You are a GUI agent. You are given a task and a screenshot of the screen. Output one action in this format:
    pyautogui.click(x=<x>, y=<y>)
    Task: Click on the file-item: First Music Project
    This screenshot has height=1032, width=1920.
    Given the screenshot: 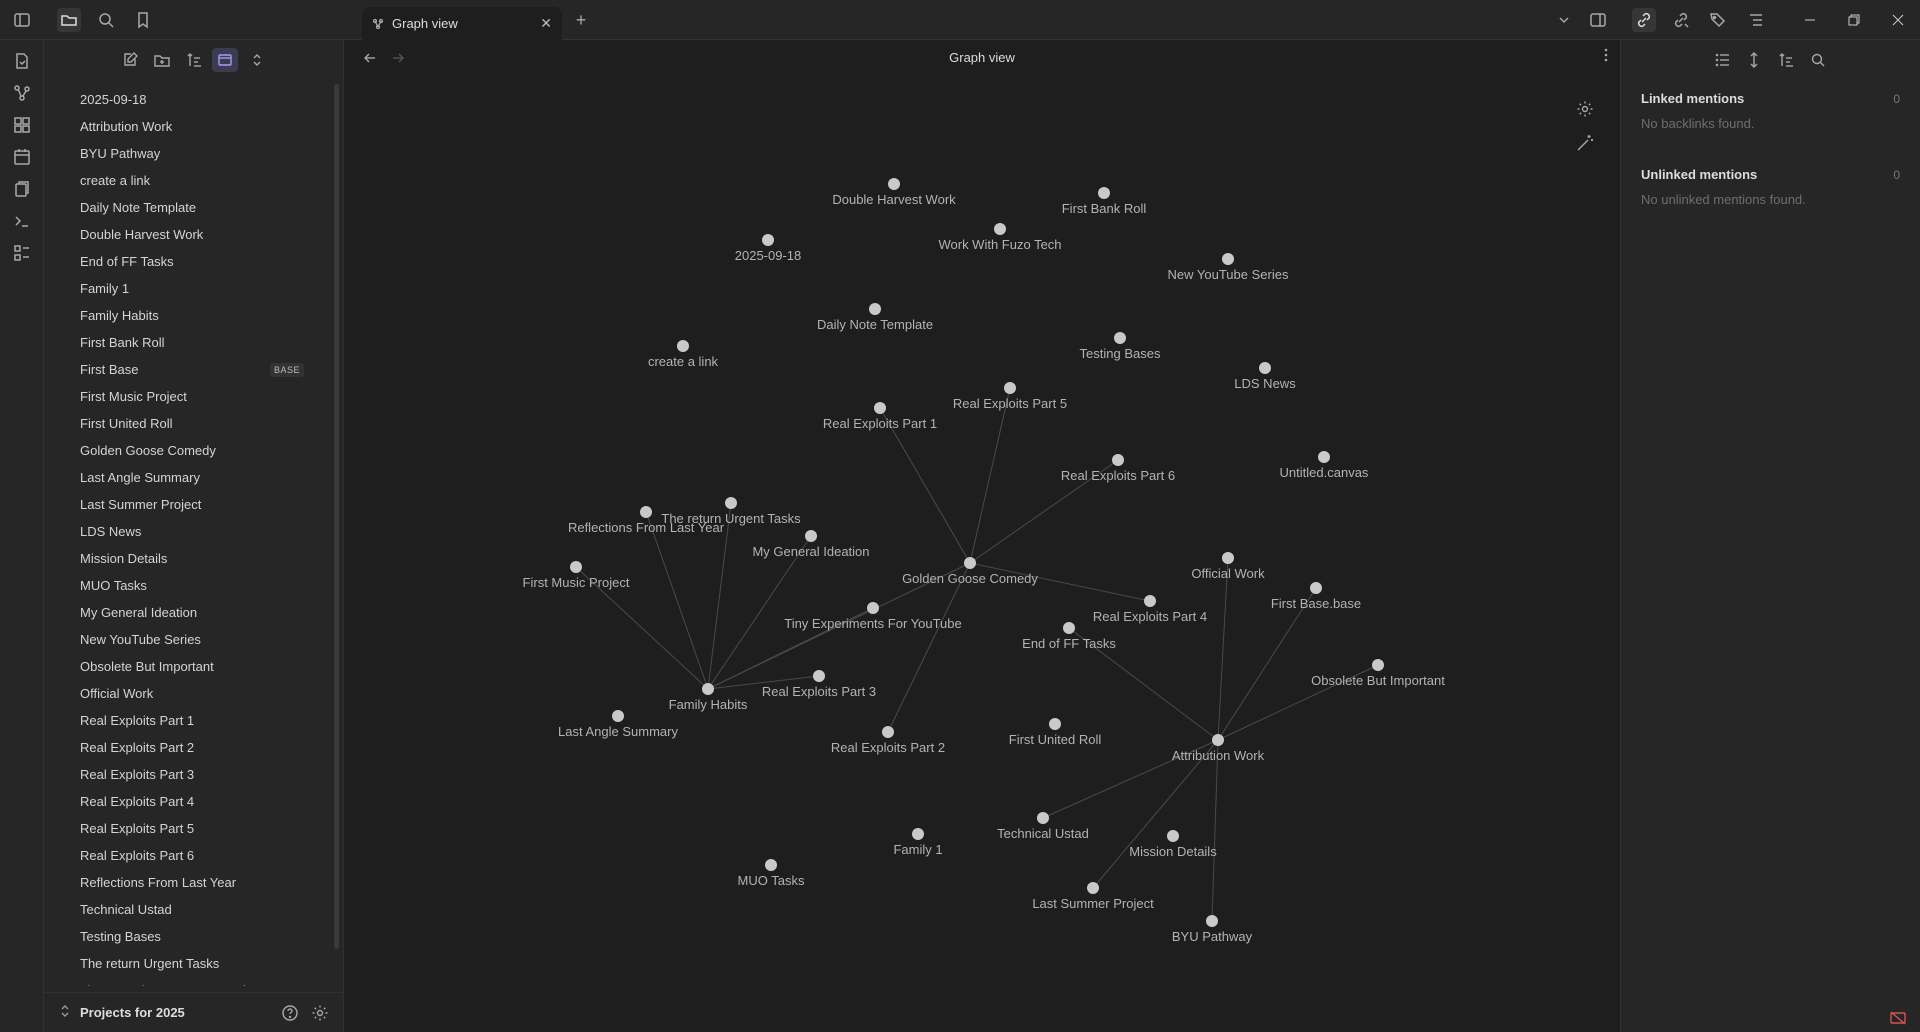 What is the action you would take?
    pyautogui.click(x=189, y=396)
    